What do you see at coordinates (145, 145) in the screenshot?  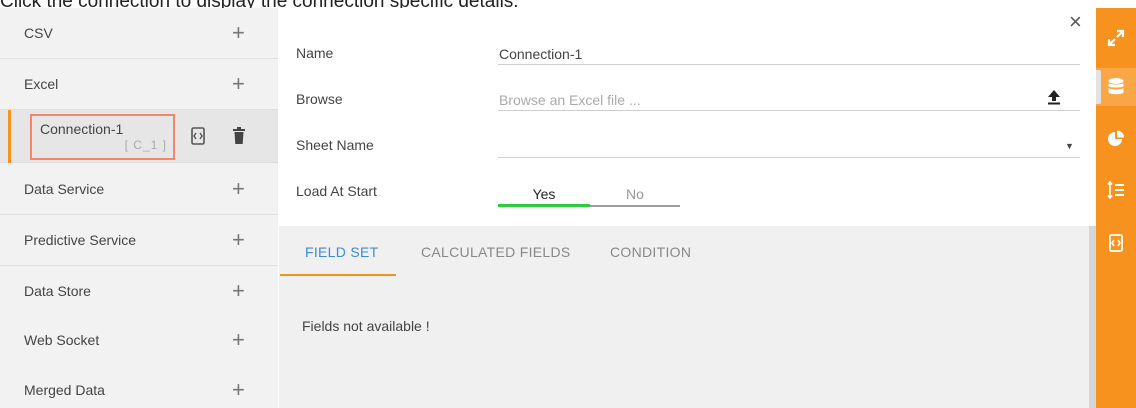 I see `connection-code: [ C_1 ]` at bounding box center [145, 145].